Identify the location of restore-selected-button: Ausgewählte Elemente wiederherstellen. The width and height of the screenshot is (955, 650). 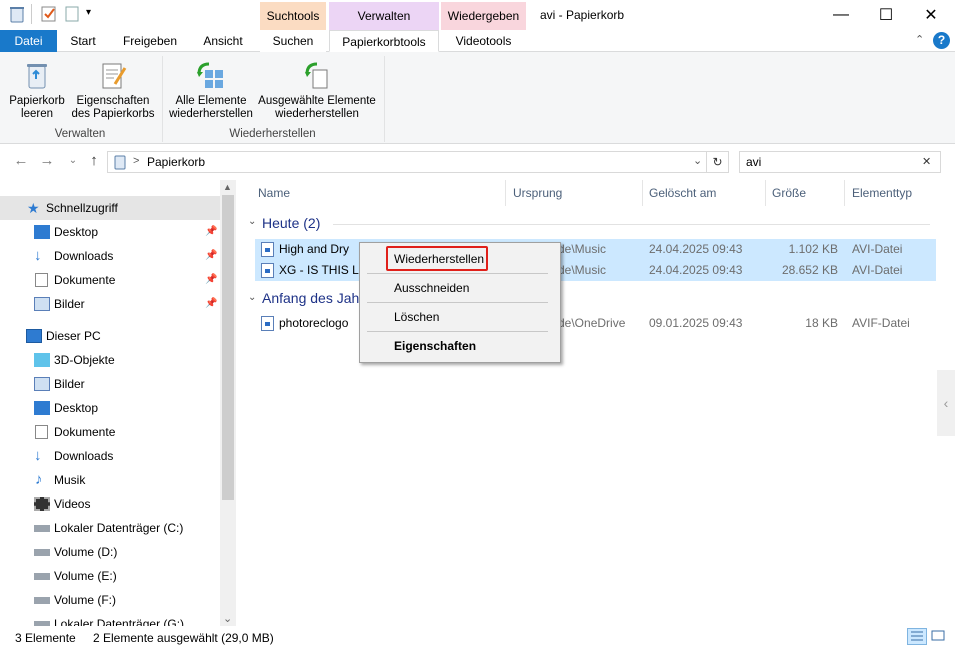
(317, 90).